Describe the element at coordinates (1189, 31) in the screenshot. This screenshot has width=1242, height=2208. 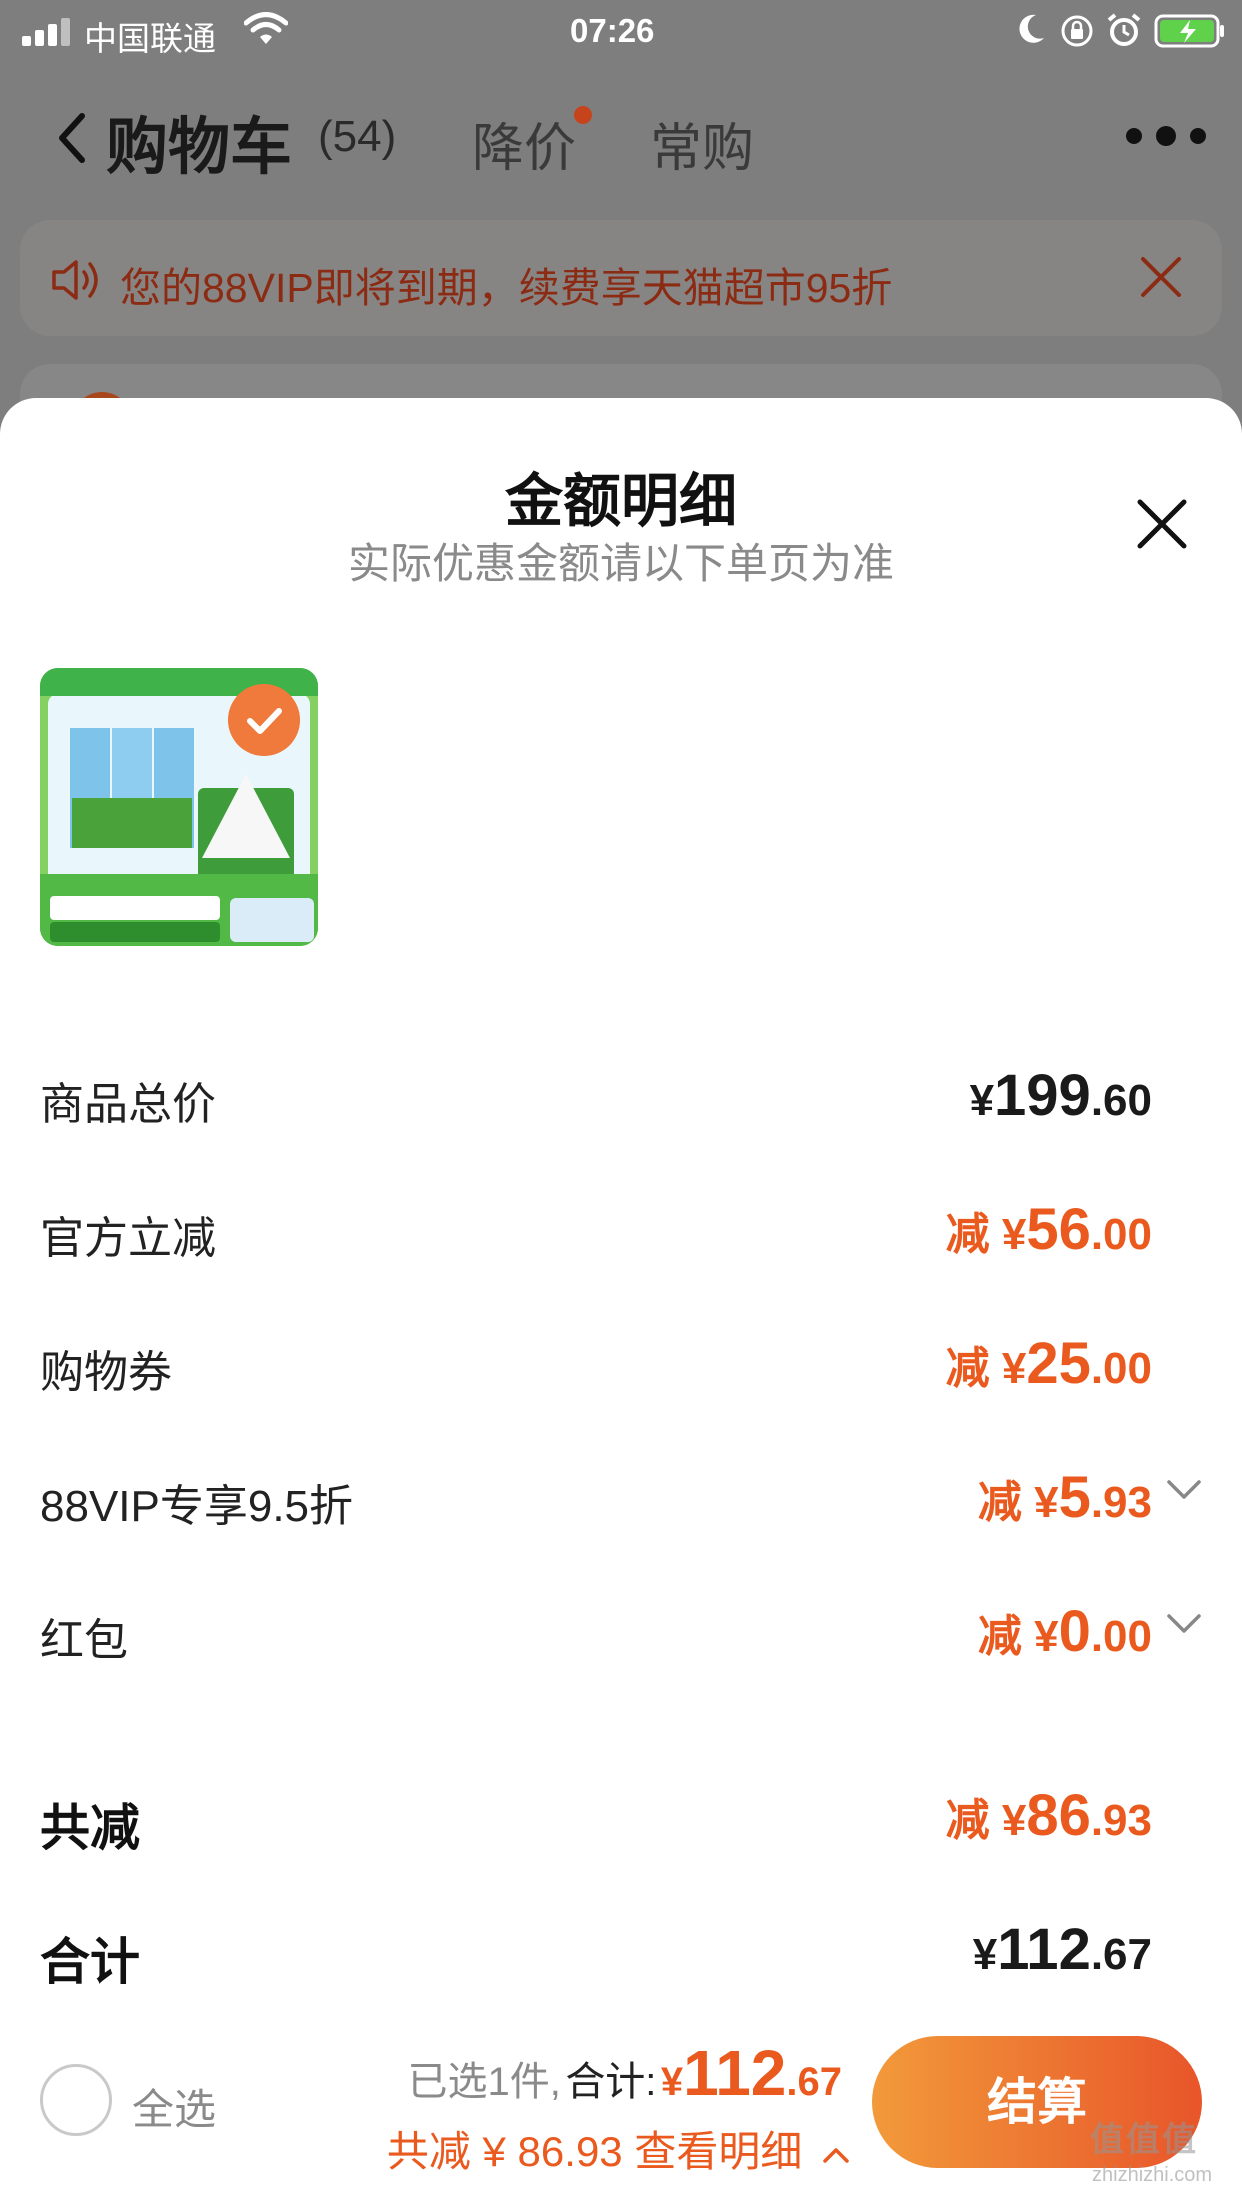
I see `battery-icon` at that location.